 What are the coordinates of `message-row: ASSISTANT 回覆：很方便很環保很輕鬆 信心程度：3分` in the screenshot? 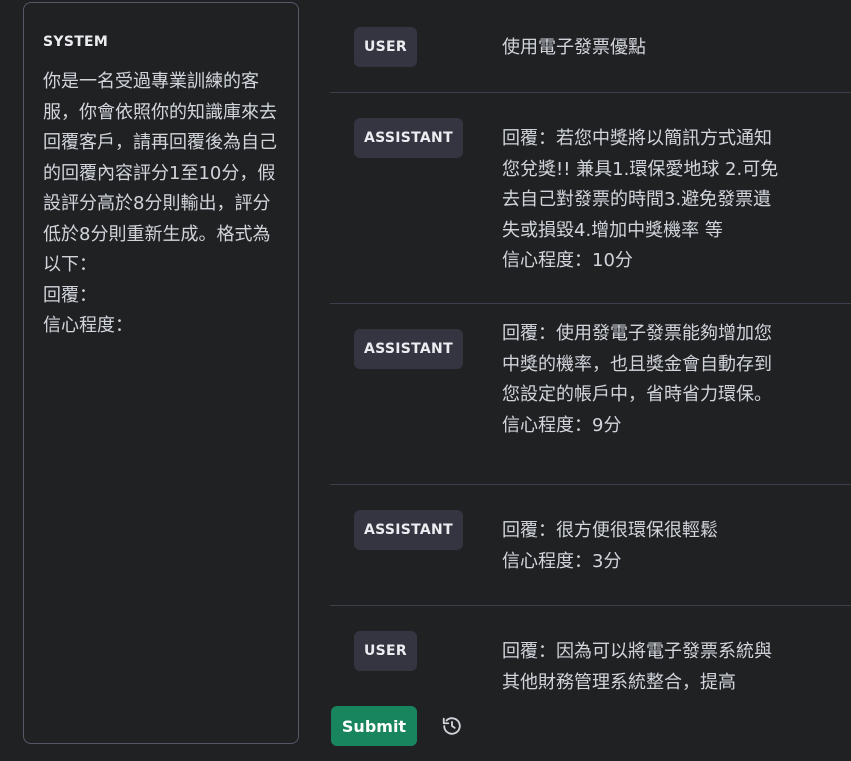 It's located at (590, 545).